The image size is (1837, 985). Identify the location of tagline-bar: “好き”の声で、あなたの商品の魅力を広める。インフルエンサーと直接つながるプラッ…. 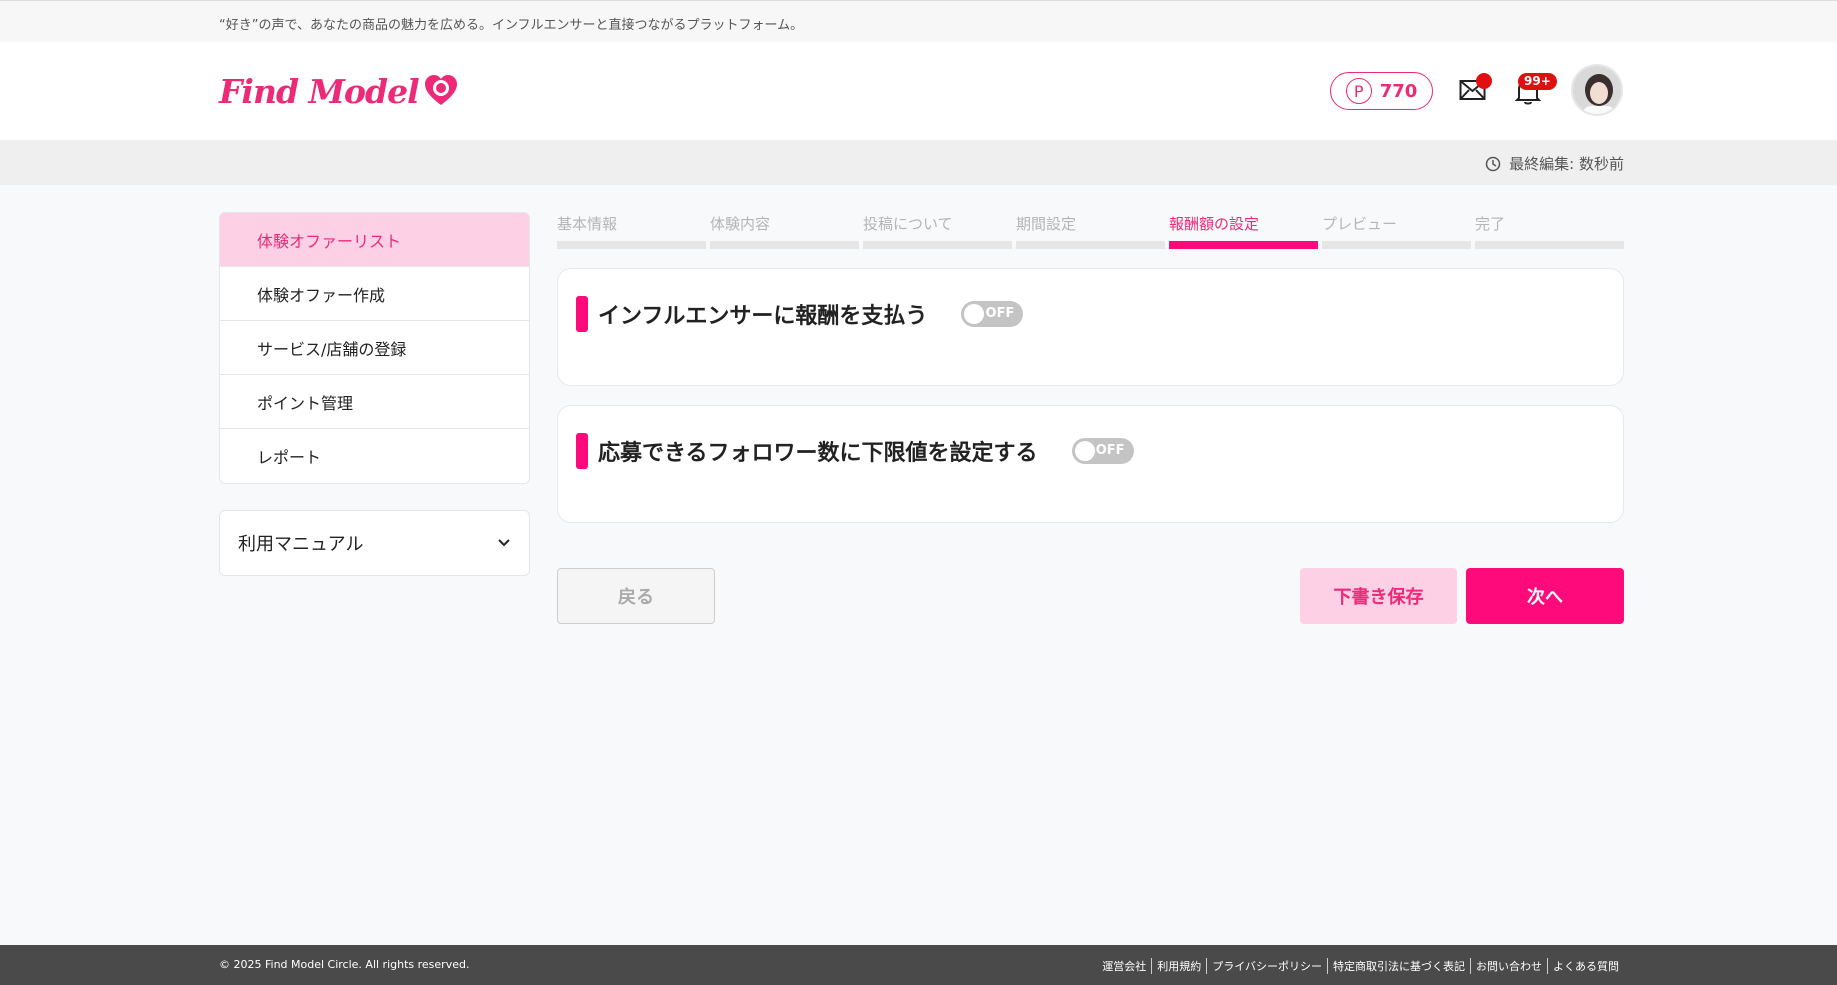
(918, 21).